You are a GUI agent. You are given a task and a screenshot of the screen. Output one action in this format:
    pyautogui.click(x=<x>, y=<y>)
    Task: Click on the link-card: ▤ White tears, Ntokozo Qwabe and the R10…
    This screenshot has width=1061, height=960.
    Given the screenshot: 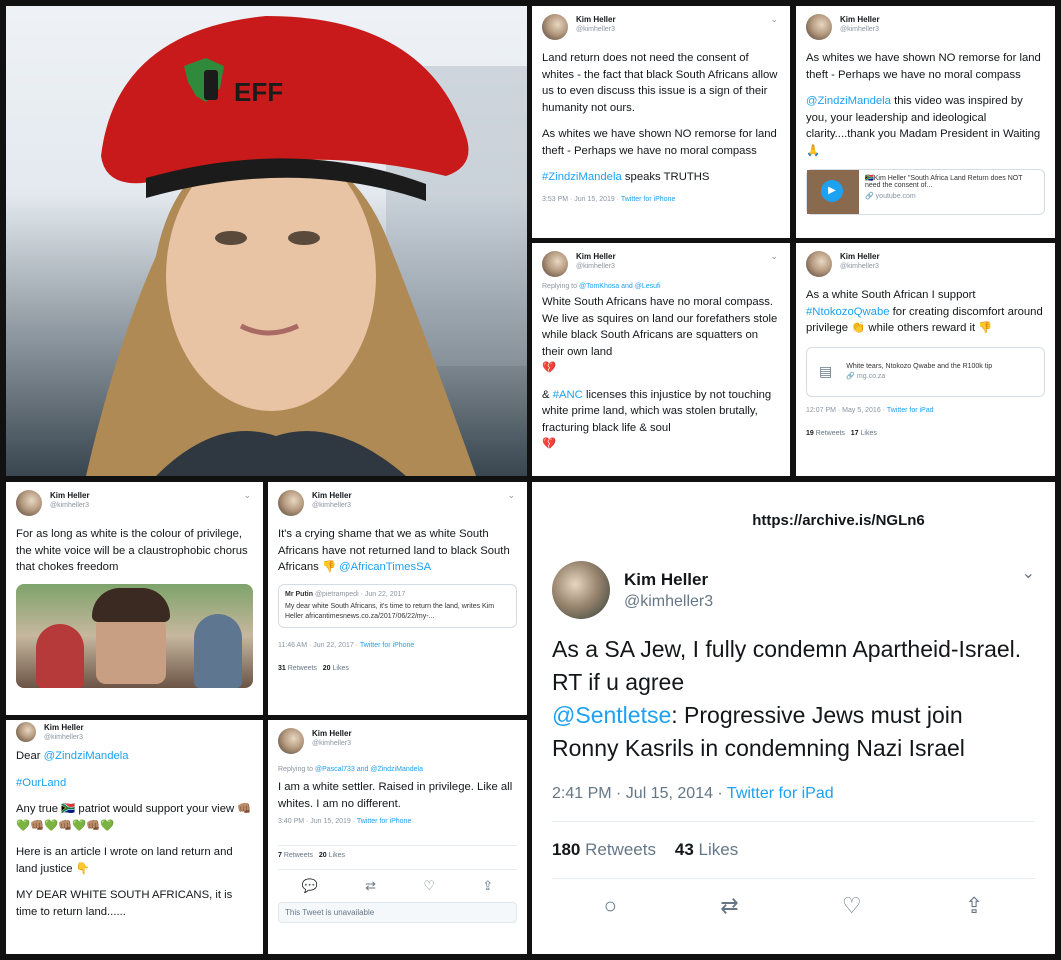 What is the action you would take?
    pyautogui.click(x=925, y=371)
    